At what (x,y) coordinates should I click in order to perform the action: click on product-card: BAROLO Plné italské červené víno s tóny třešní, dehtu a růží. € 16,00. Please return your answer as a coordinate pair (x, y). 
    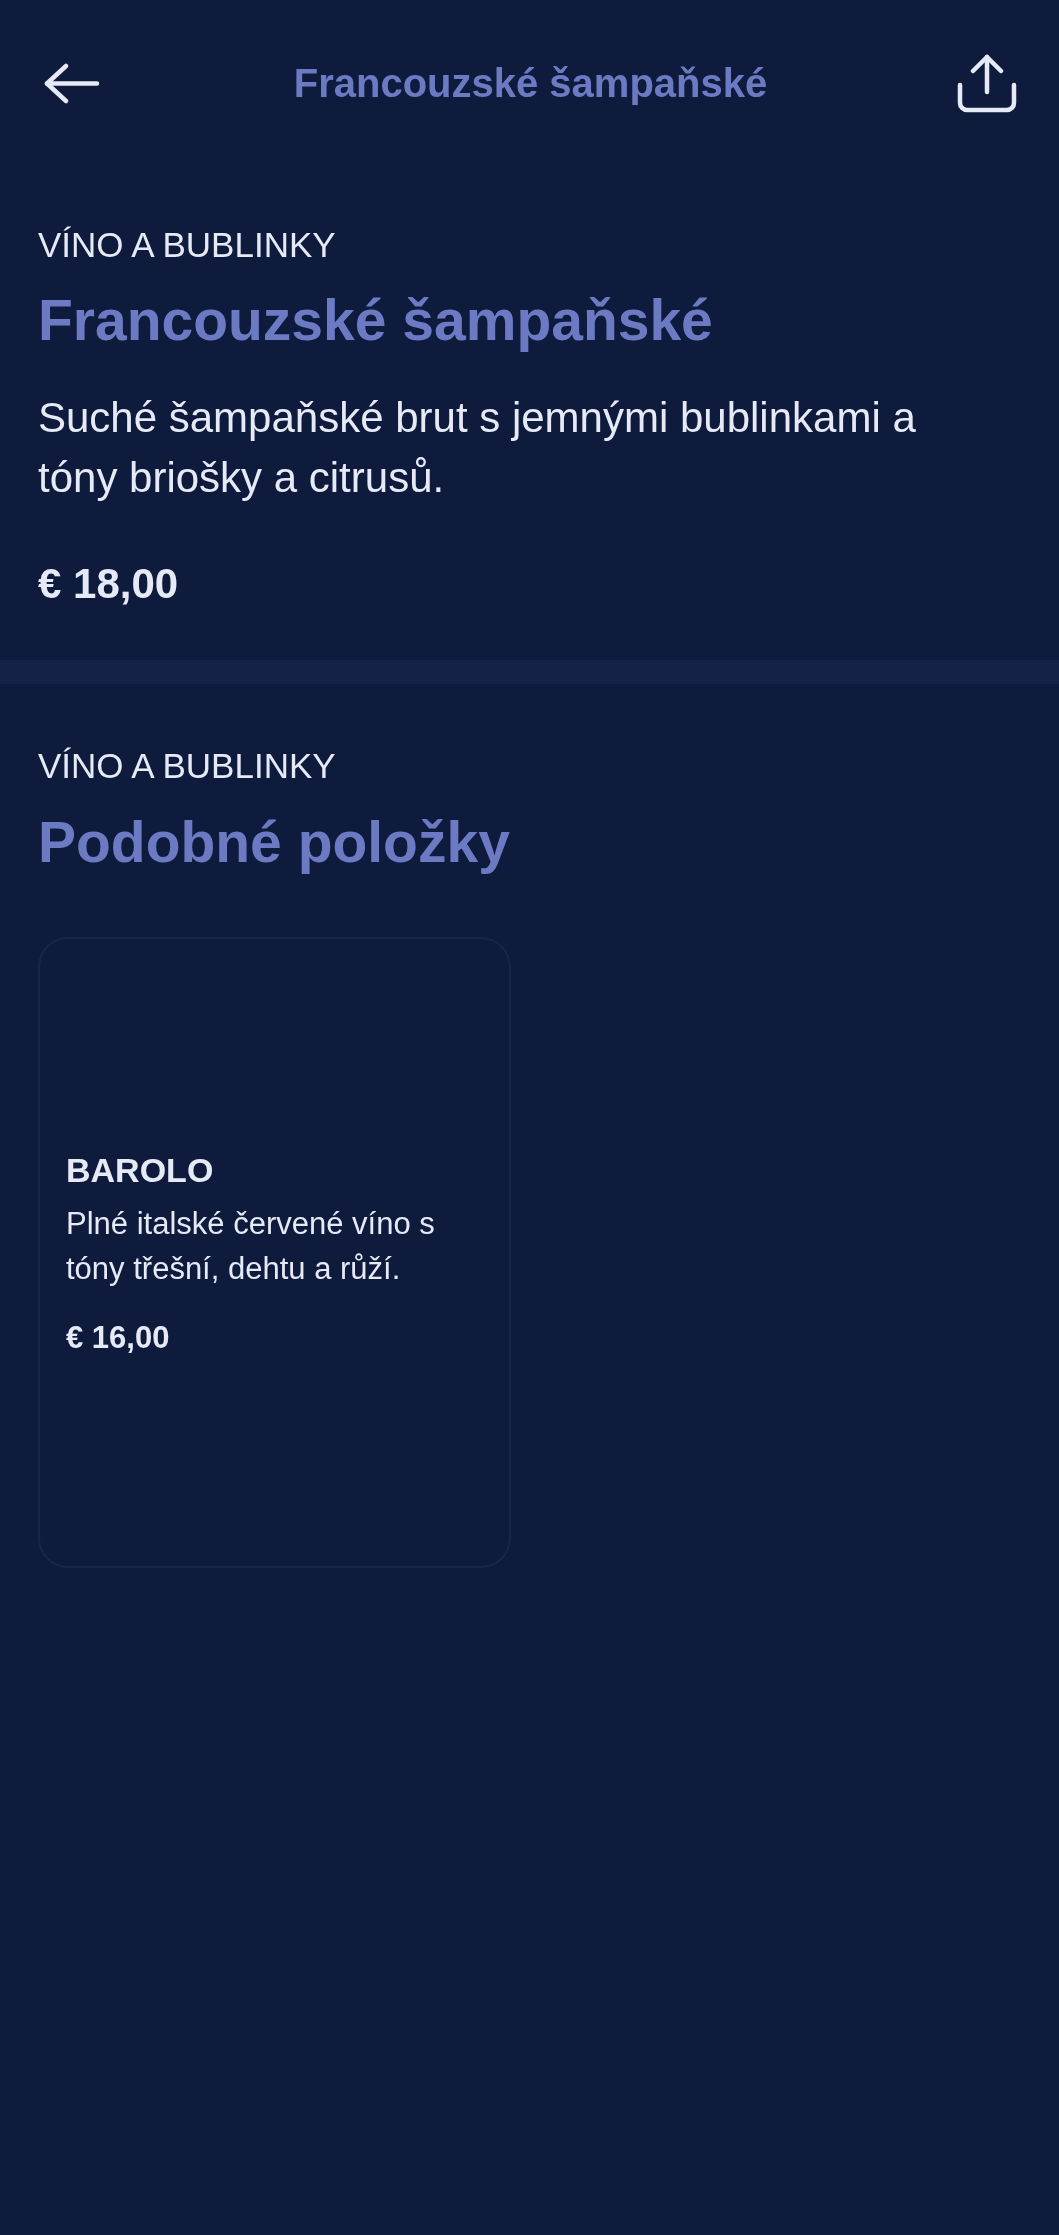
    Looking at the image, I should click on (274, 1252).